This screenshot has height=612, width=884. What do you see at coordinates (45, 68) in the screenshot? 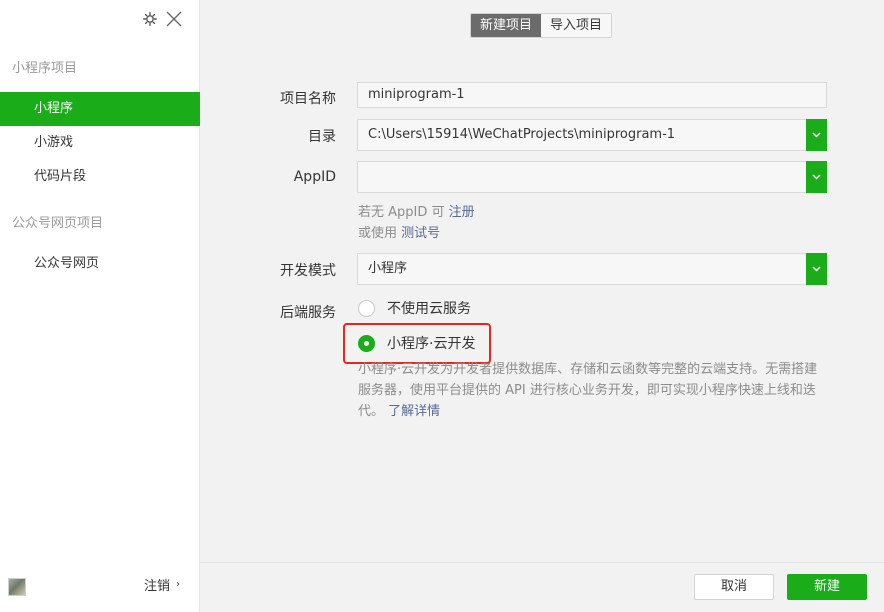
I see `section-title-miniprogram: 小程序项目` at bounding box center [45, 68].